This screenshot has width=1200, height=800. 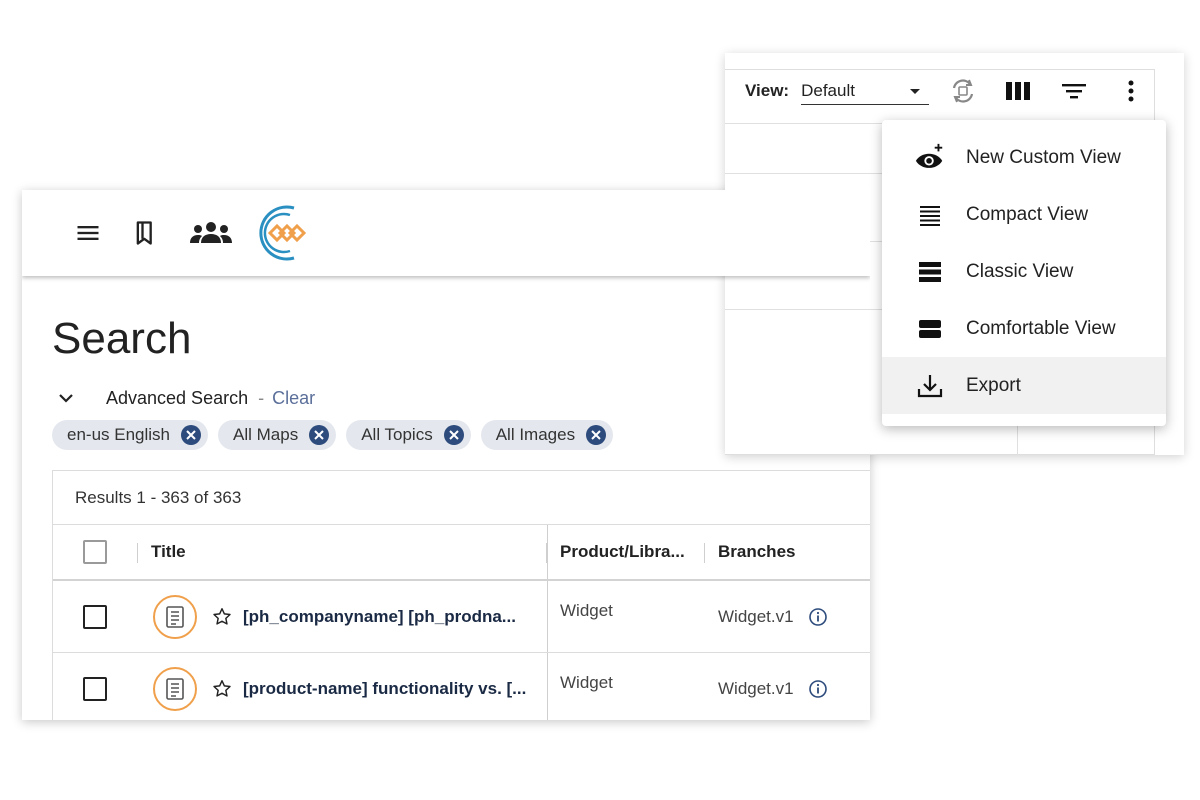 What do you see at coordinates (211, 233) in the screenshot?
I see `group-icon` at bounding box center [211, 233].